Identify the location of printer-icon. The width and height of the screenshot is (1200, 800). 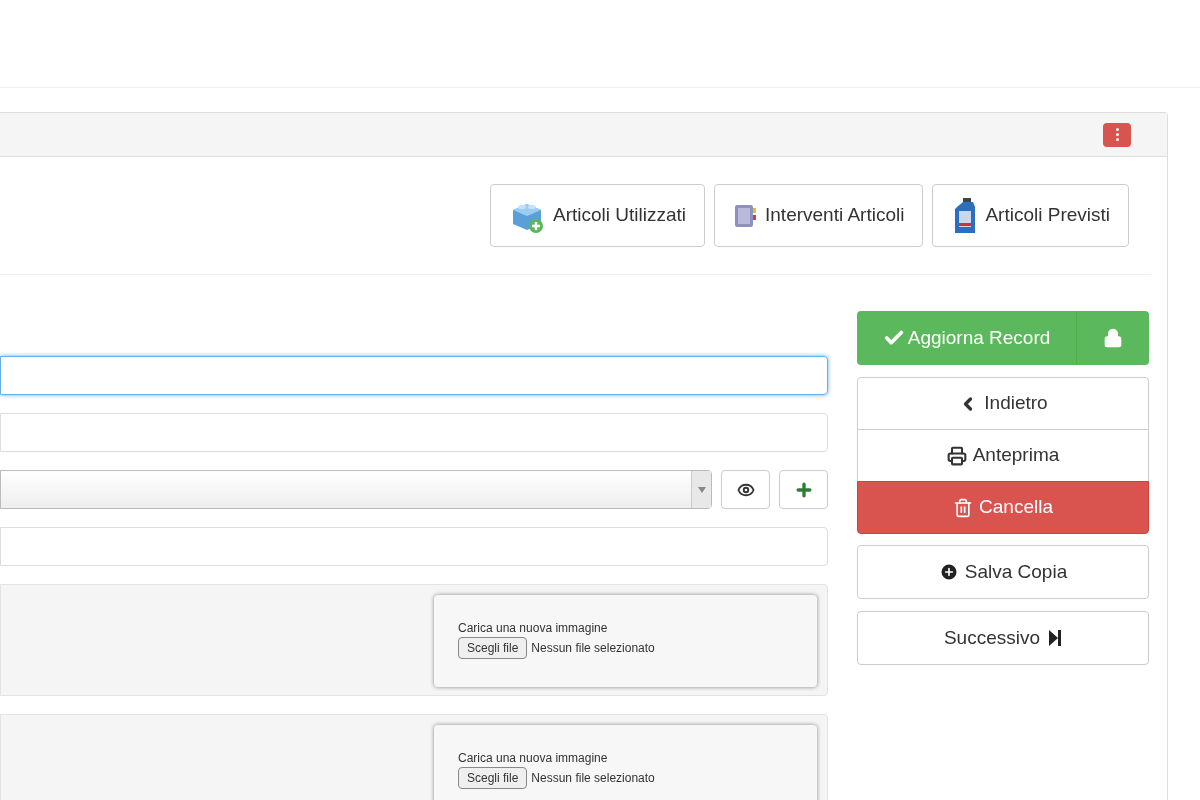
(956, 455).